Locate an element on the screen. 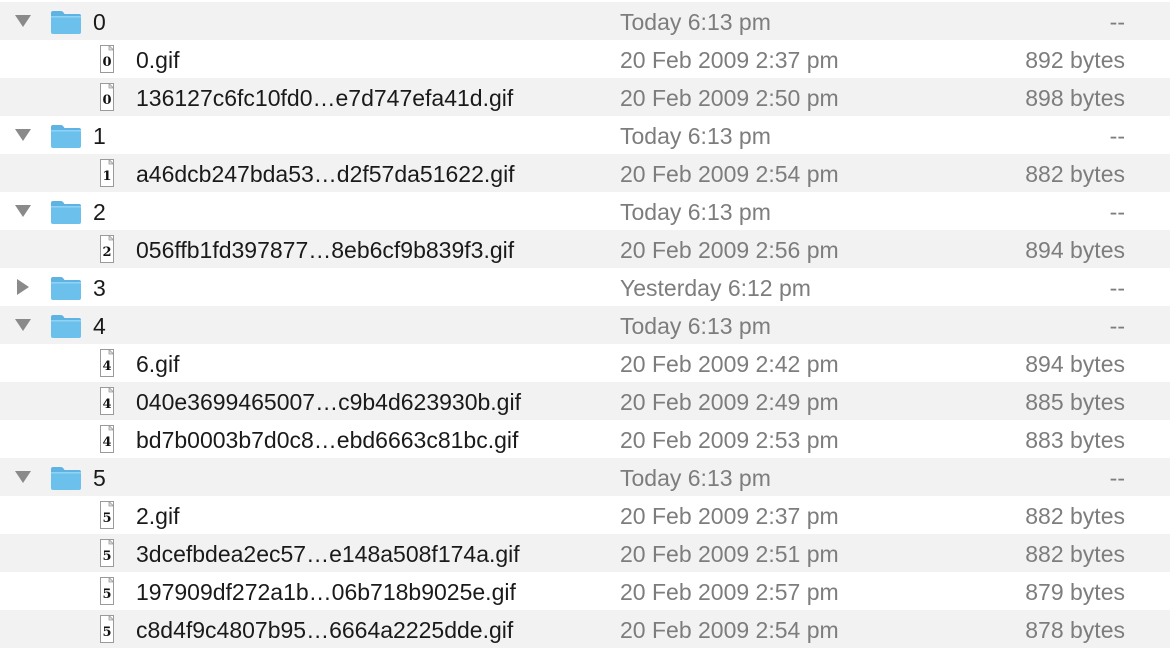  file-name: 2.gif is located at coordinates (158, 516).